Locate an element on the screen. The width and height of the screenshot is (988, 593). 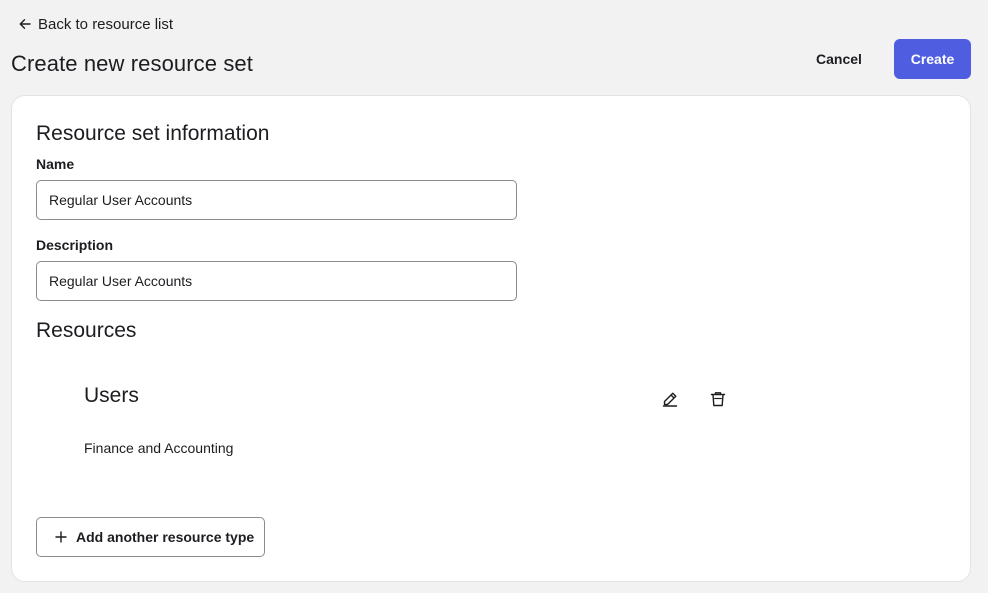
pencil-icon is located at coordinates (670, 401).